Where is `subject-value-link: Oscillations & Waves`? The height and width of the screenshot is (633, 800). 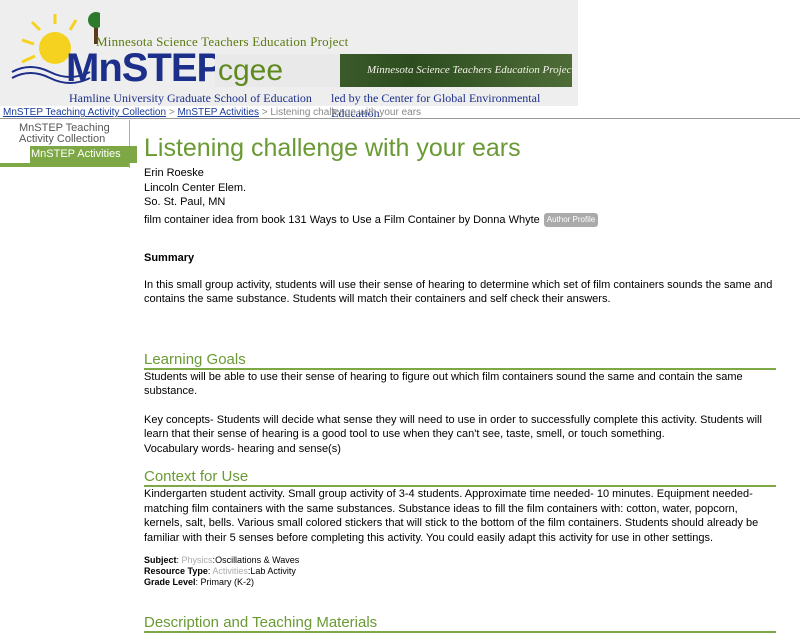 subject-value-link: Oscillations & Waves is located at coordinates (257, 560).